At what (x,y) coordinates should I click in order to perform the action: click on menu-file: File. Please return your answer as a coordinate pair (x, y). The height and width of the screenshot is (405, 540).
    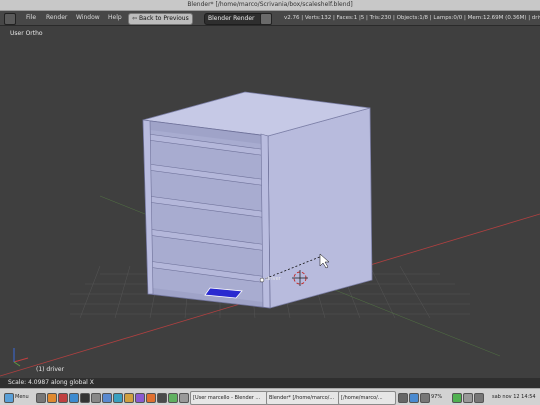
    Looking at the image, I should click on (31, 18).